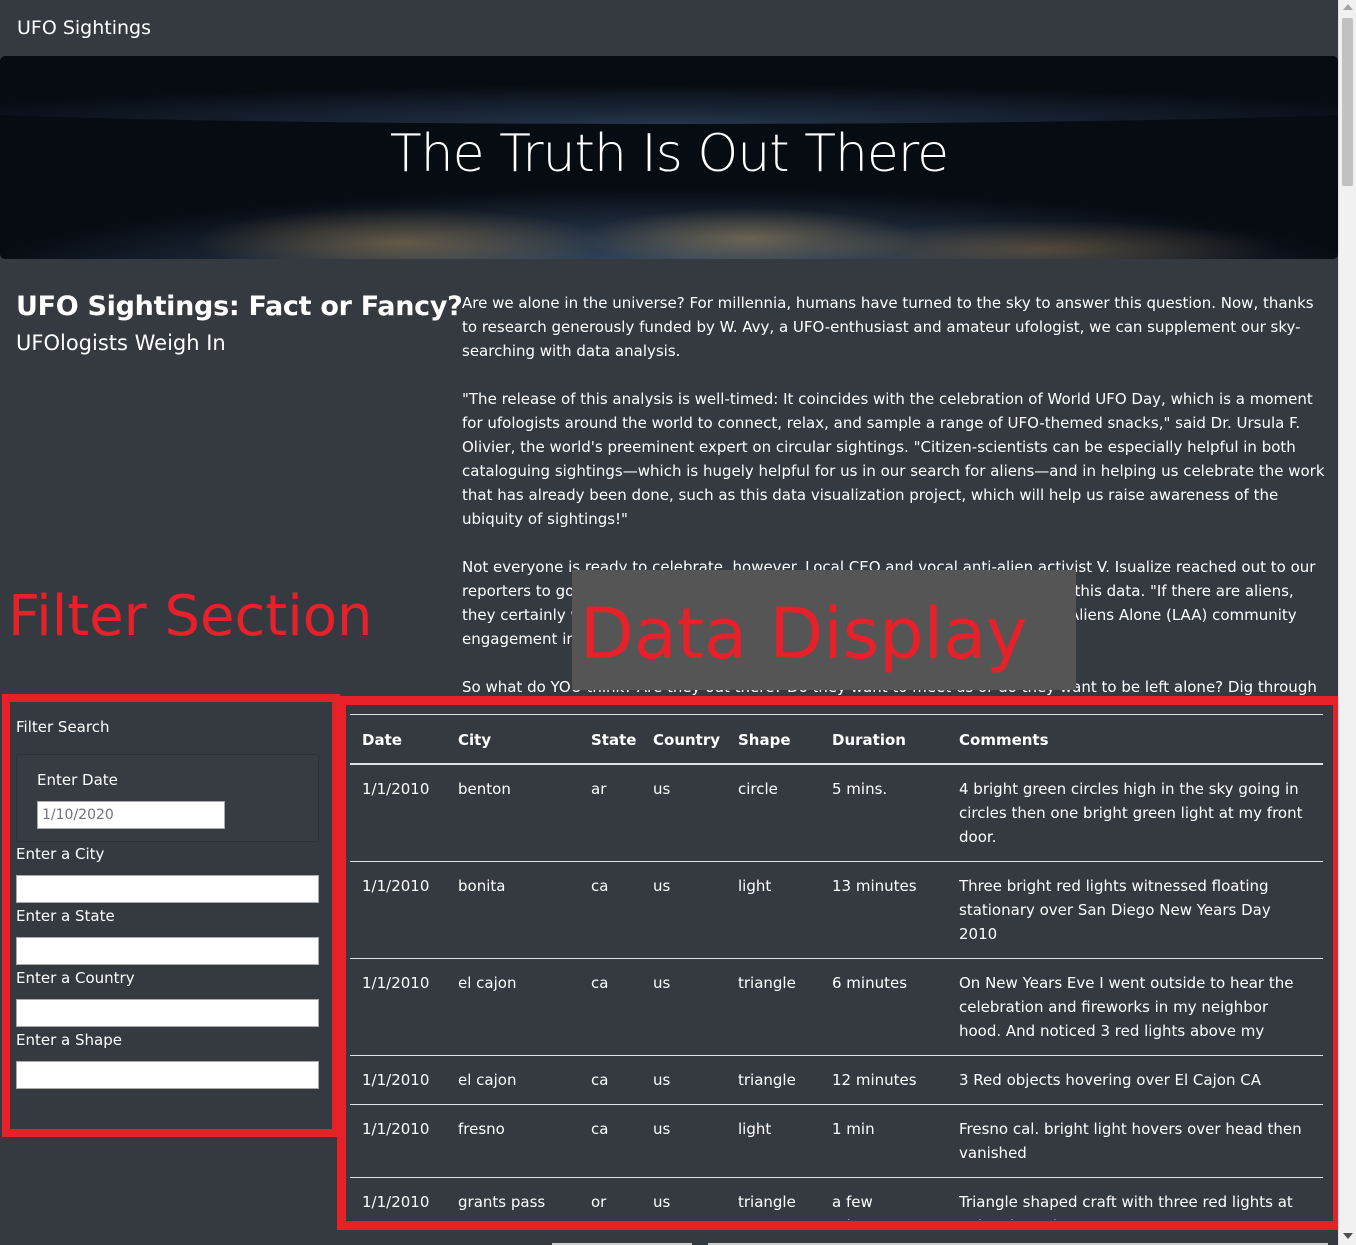 The width and height of the screenshot is (1356, 1245). What do you see at coordinates (669, 28) in the screenshot?
I see `navbar: UFO Sightings` at bounding box center [669, 28].